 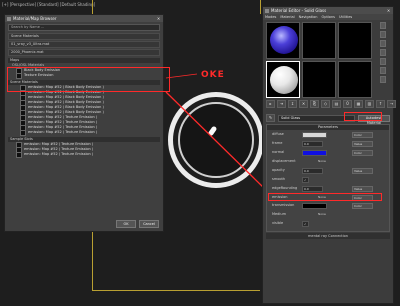 What do you see at coordinates (35, 18) in the screenshot?
I see `browser-title: Material/Map Browser` at bounding box center [35, 18].